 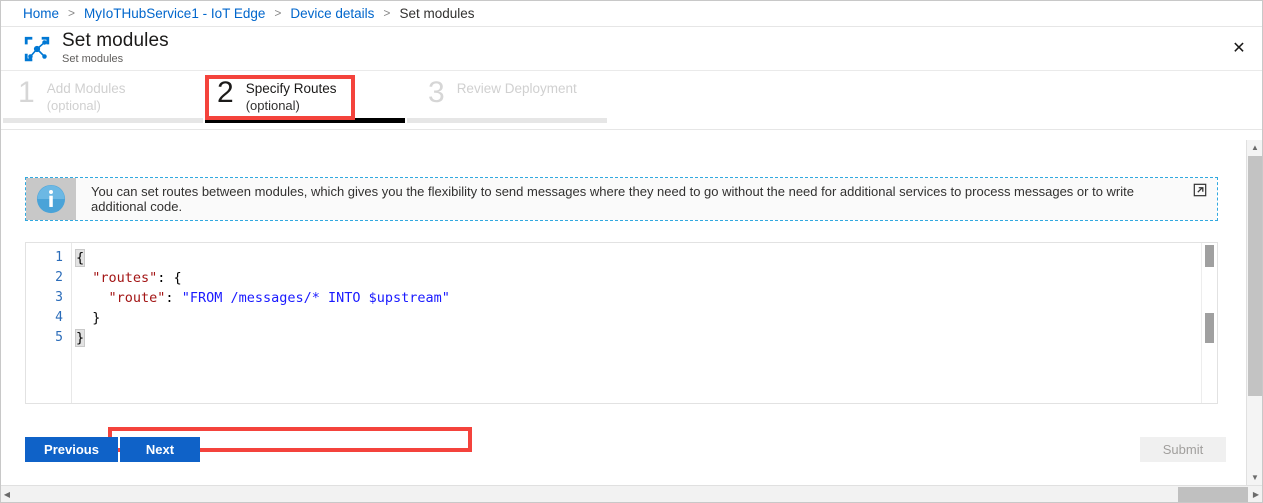 What do you see at coordinates (631, 454) in the screenshot?
I see `wizard-footer: Previous Next Submit` at bounding box center [631, 454].